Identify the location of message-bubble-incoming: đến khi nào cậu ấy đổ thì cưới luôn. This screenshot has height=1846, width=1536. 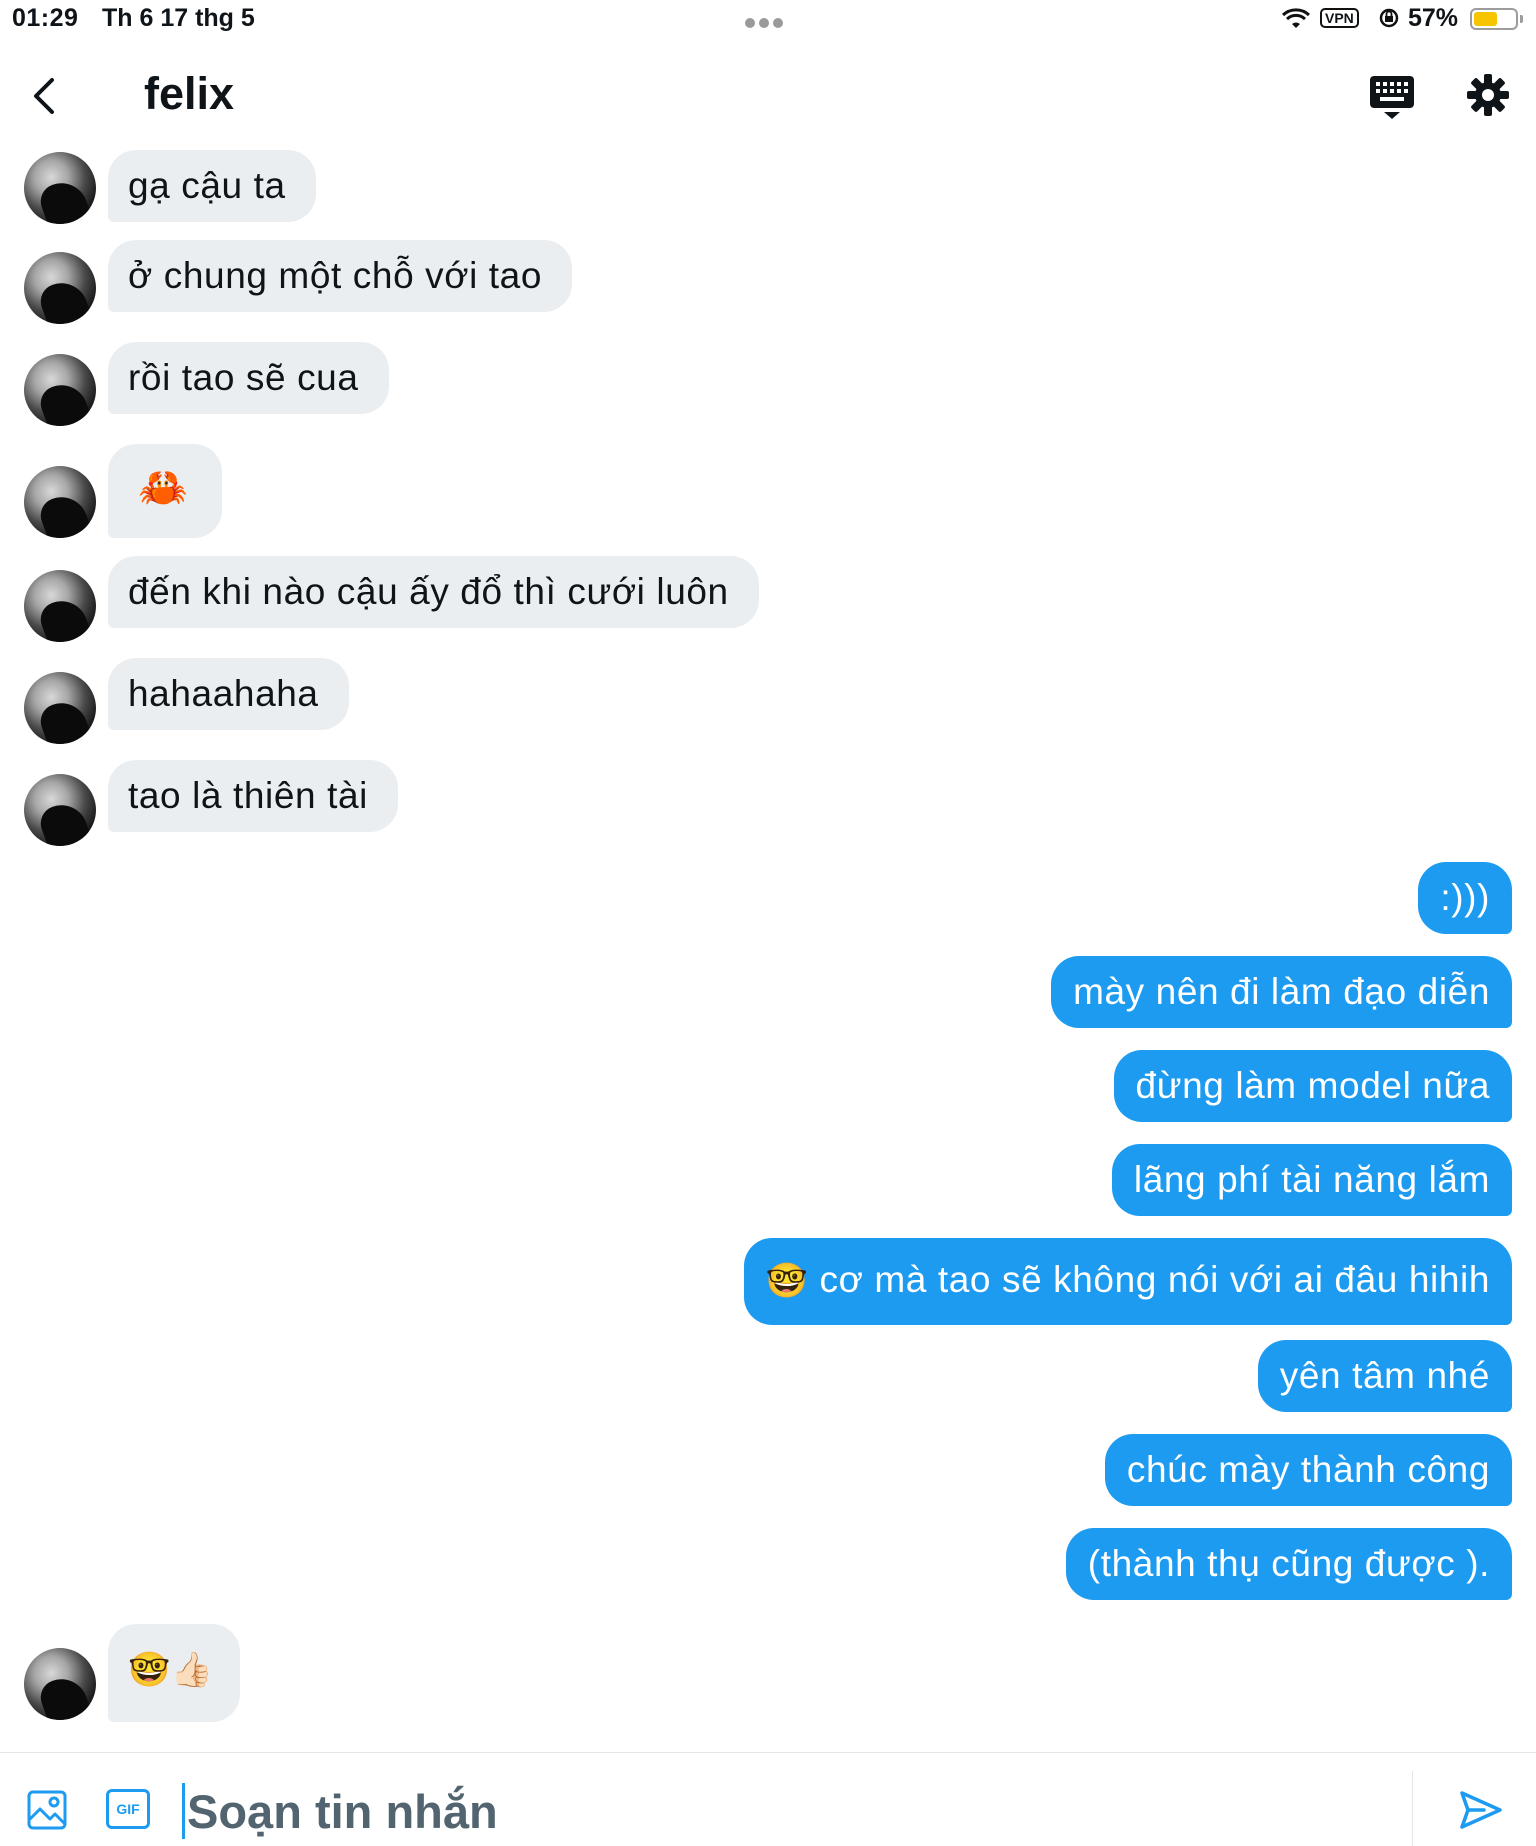
(433, 592).